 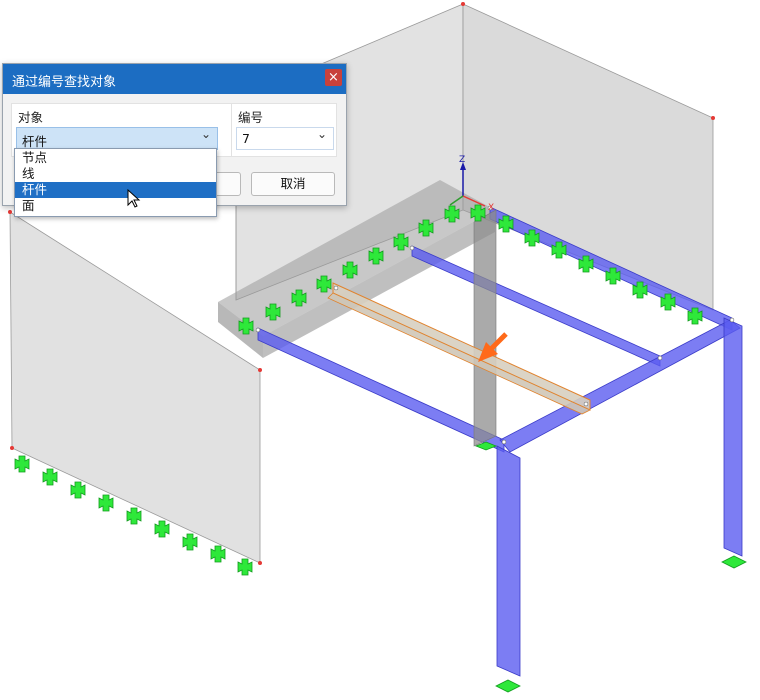 I want to click on mouse-cursor-icon, so click(x=134, y=198).